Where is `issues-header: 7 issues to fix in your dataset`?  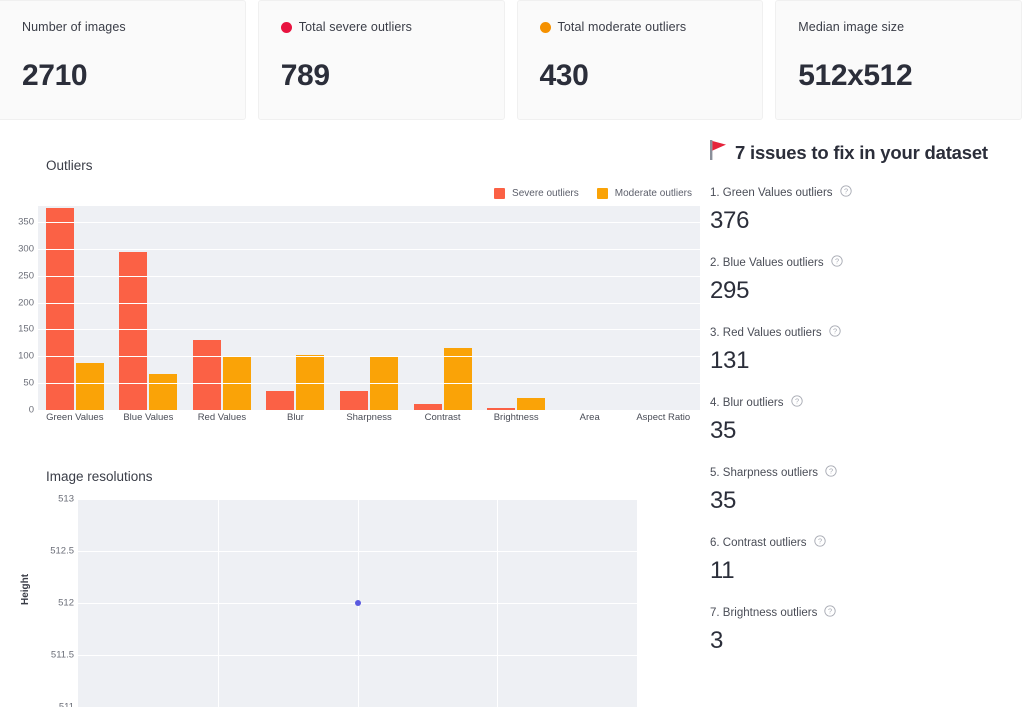 issues-header: 7 issues to fix in your dataset is located at coordinates (864, 148).